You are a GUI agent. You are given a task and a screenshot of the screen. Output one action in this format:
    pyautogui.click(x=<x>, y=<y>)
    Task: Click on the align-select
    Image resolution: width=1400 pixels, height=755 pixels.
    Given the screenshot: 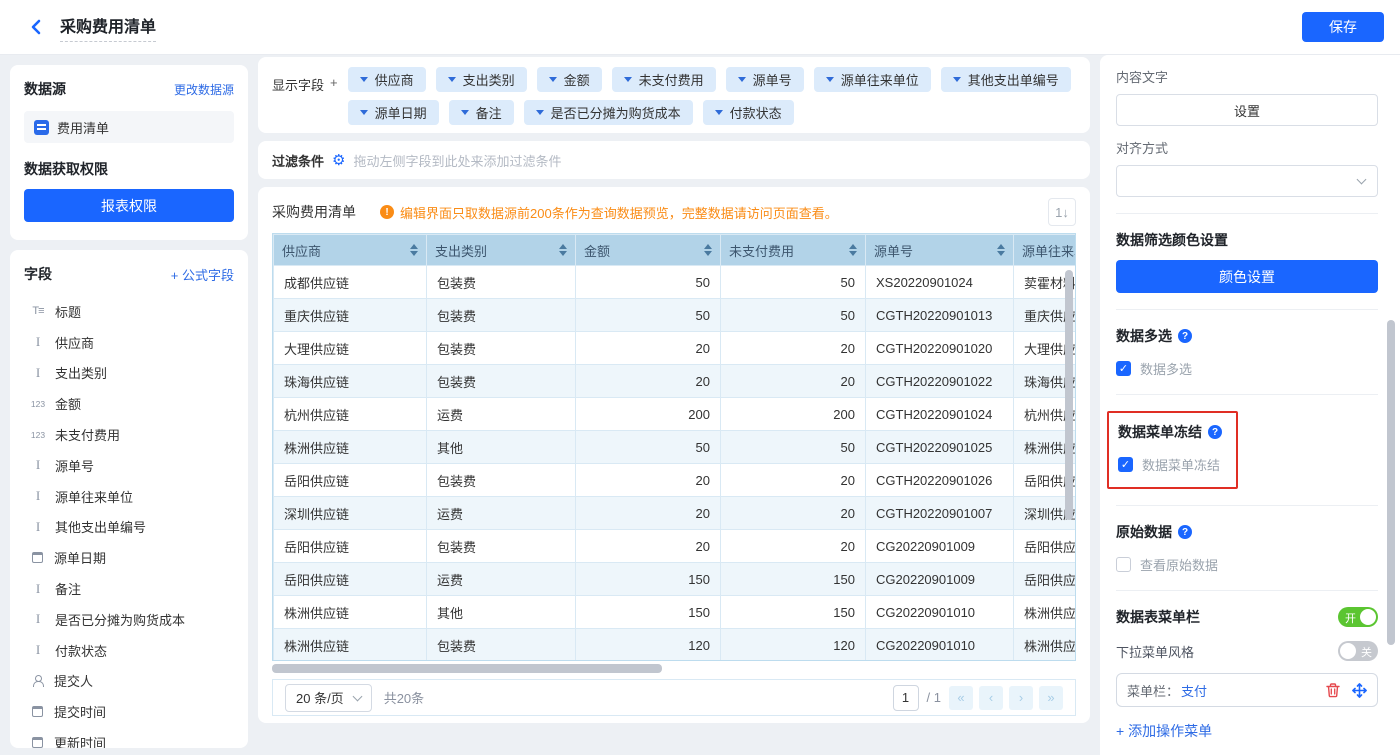 What is the action you would take?
    pyautogui.click(x=1247, y=181)
    